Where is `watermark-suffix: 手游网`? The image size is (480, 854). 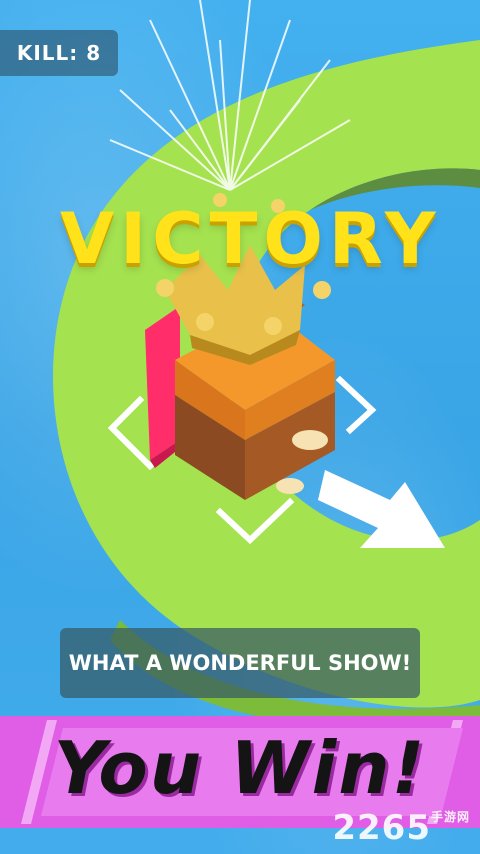
watermark-suffix: 手游网 is located at coordinates (450, 817).